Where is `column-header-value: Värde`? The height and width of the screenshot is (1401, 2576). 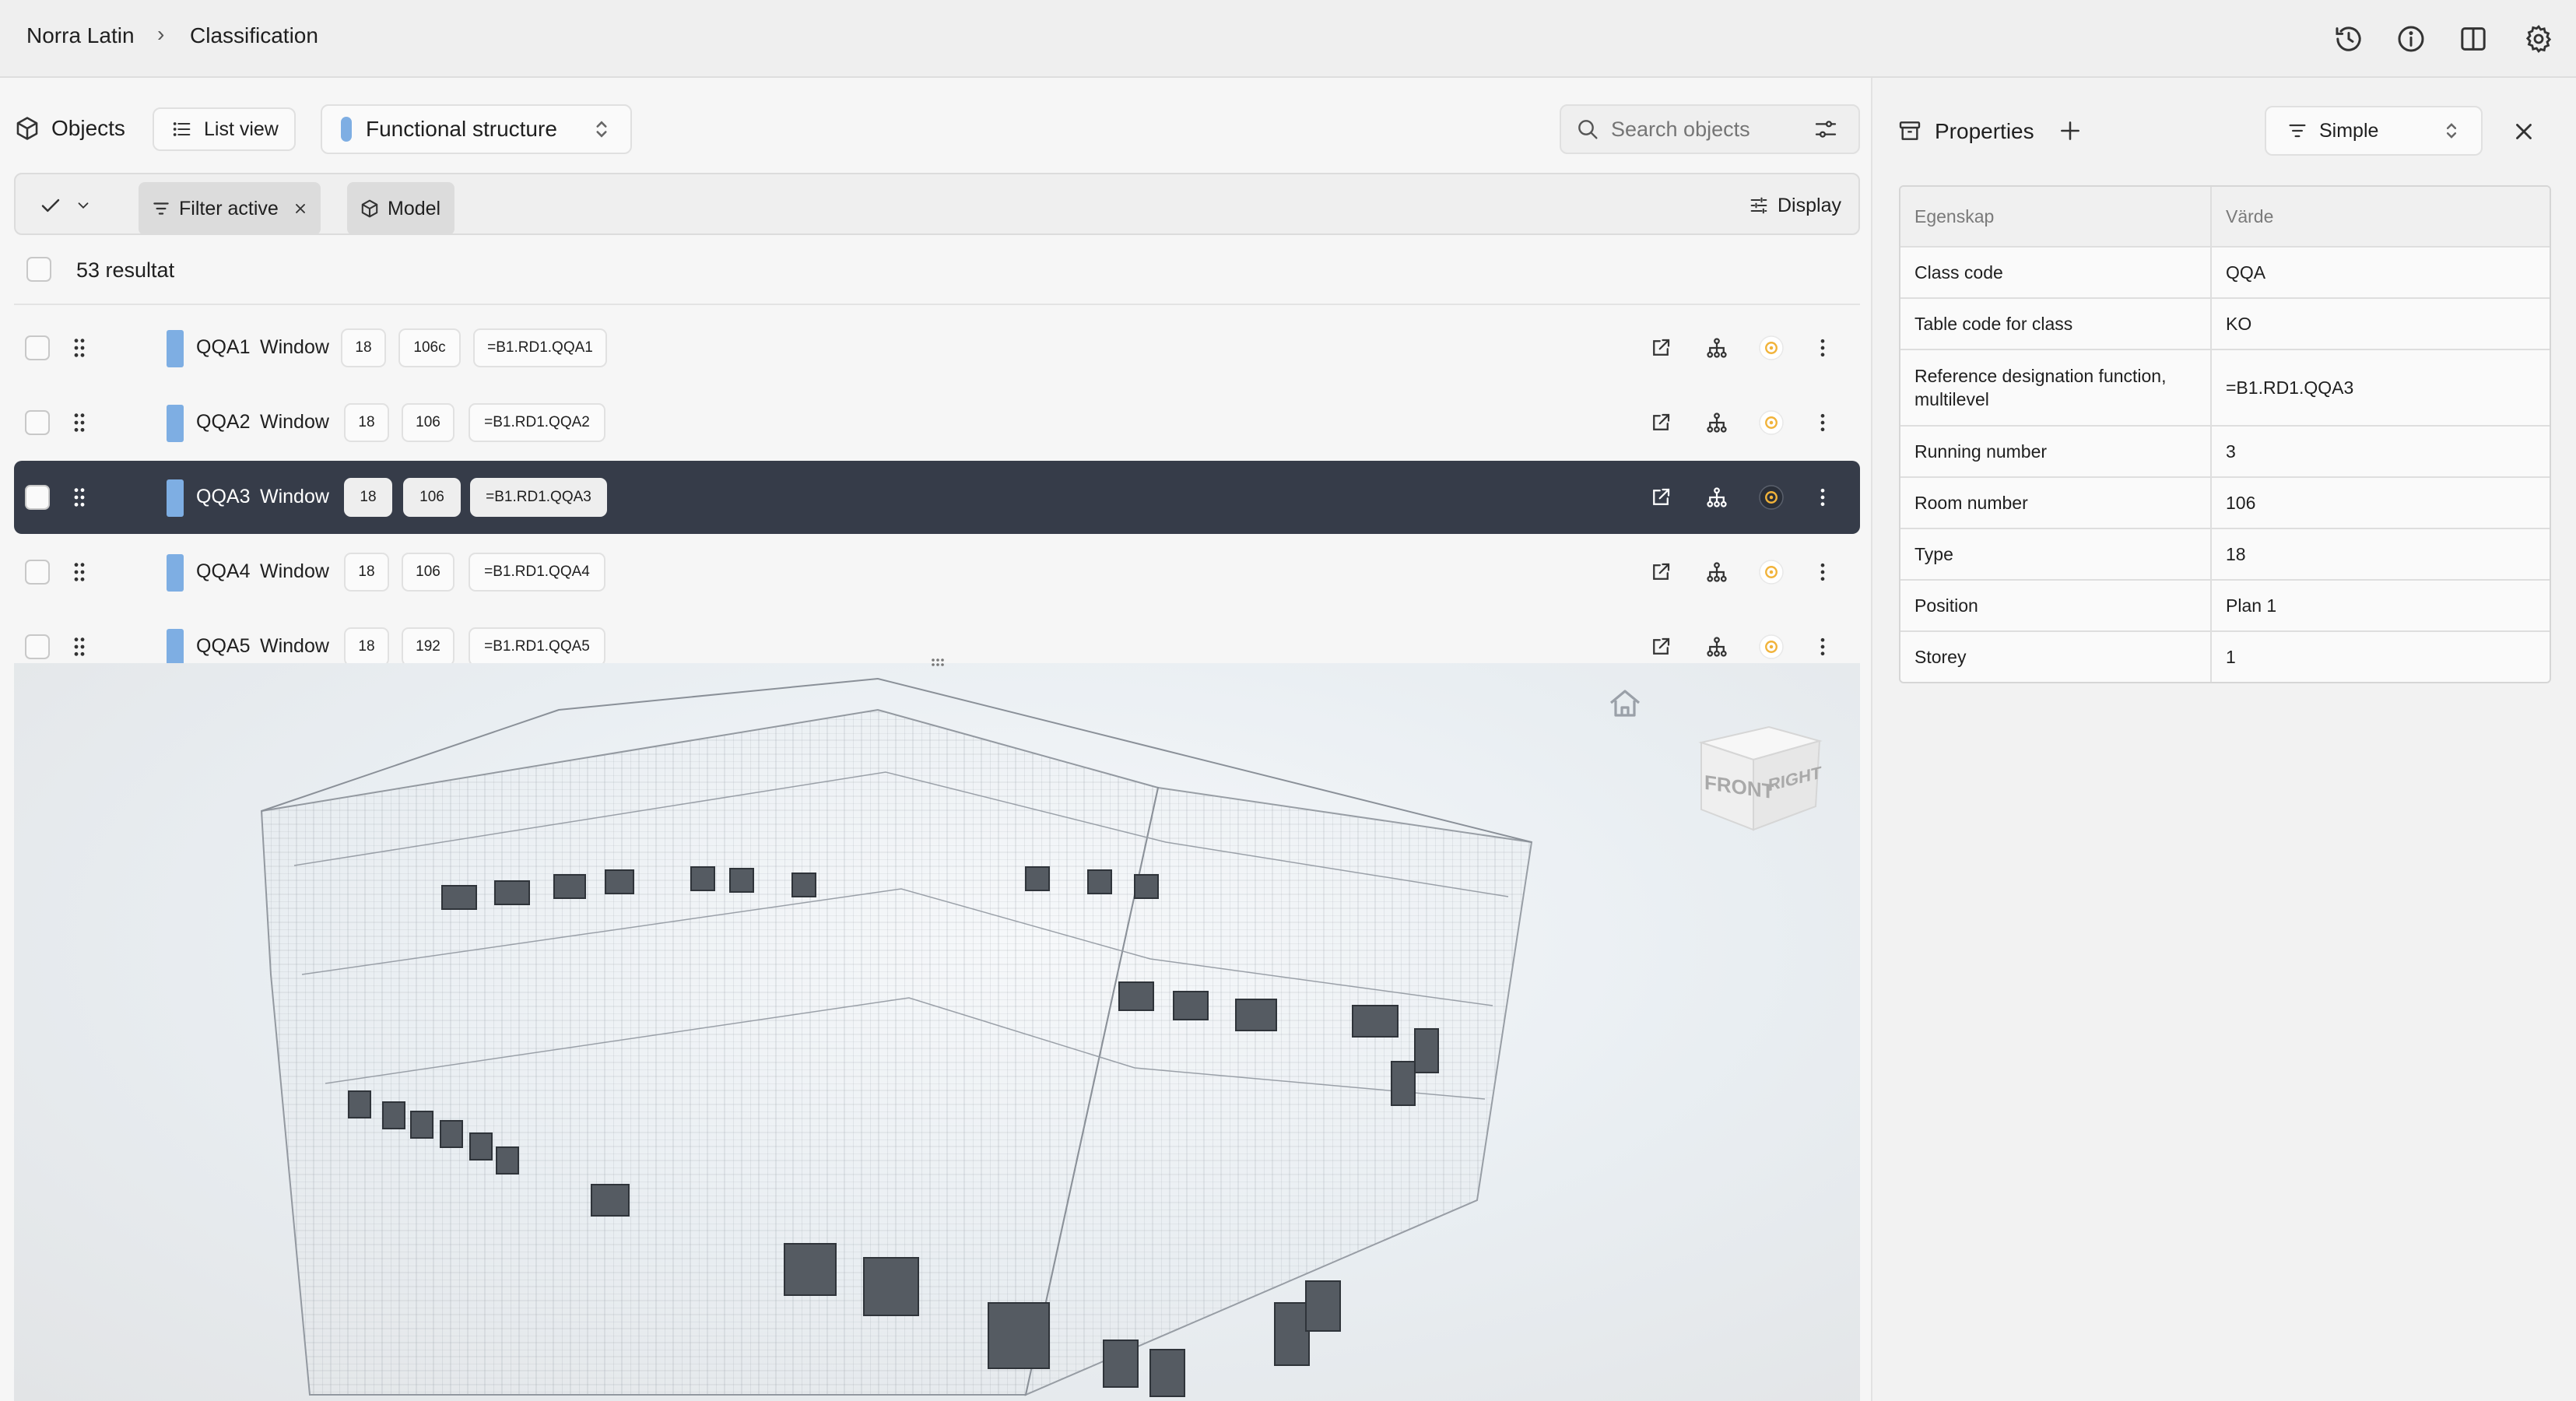
column-header-value: Värde is located at coordinates (2250, 215).